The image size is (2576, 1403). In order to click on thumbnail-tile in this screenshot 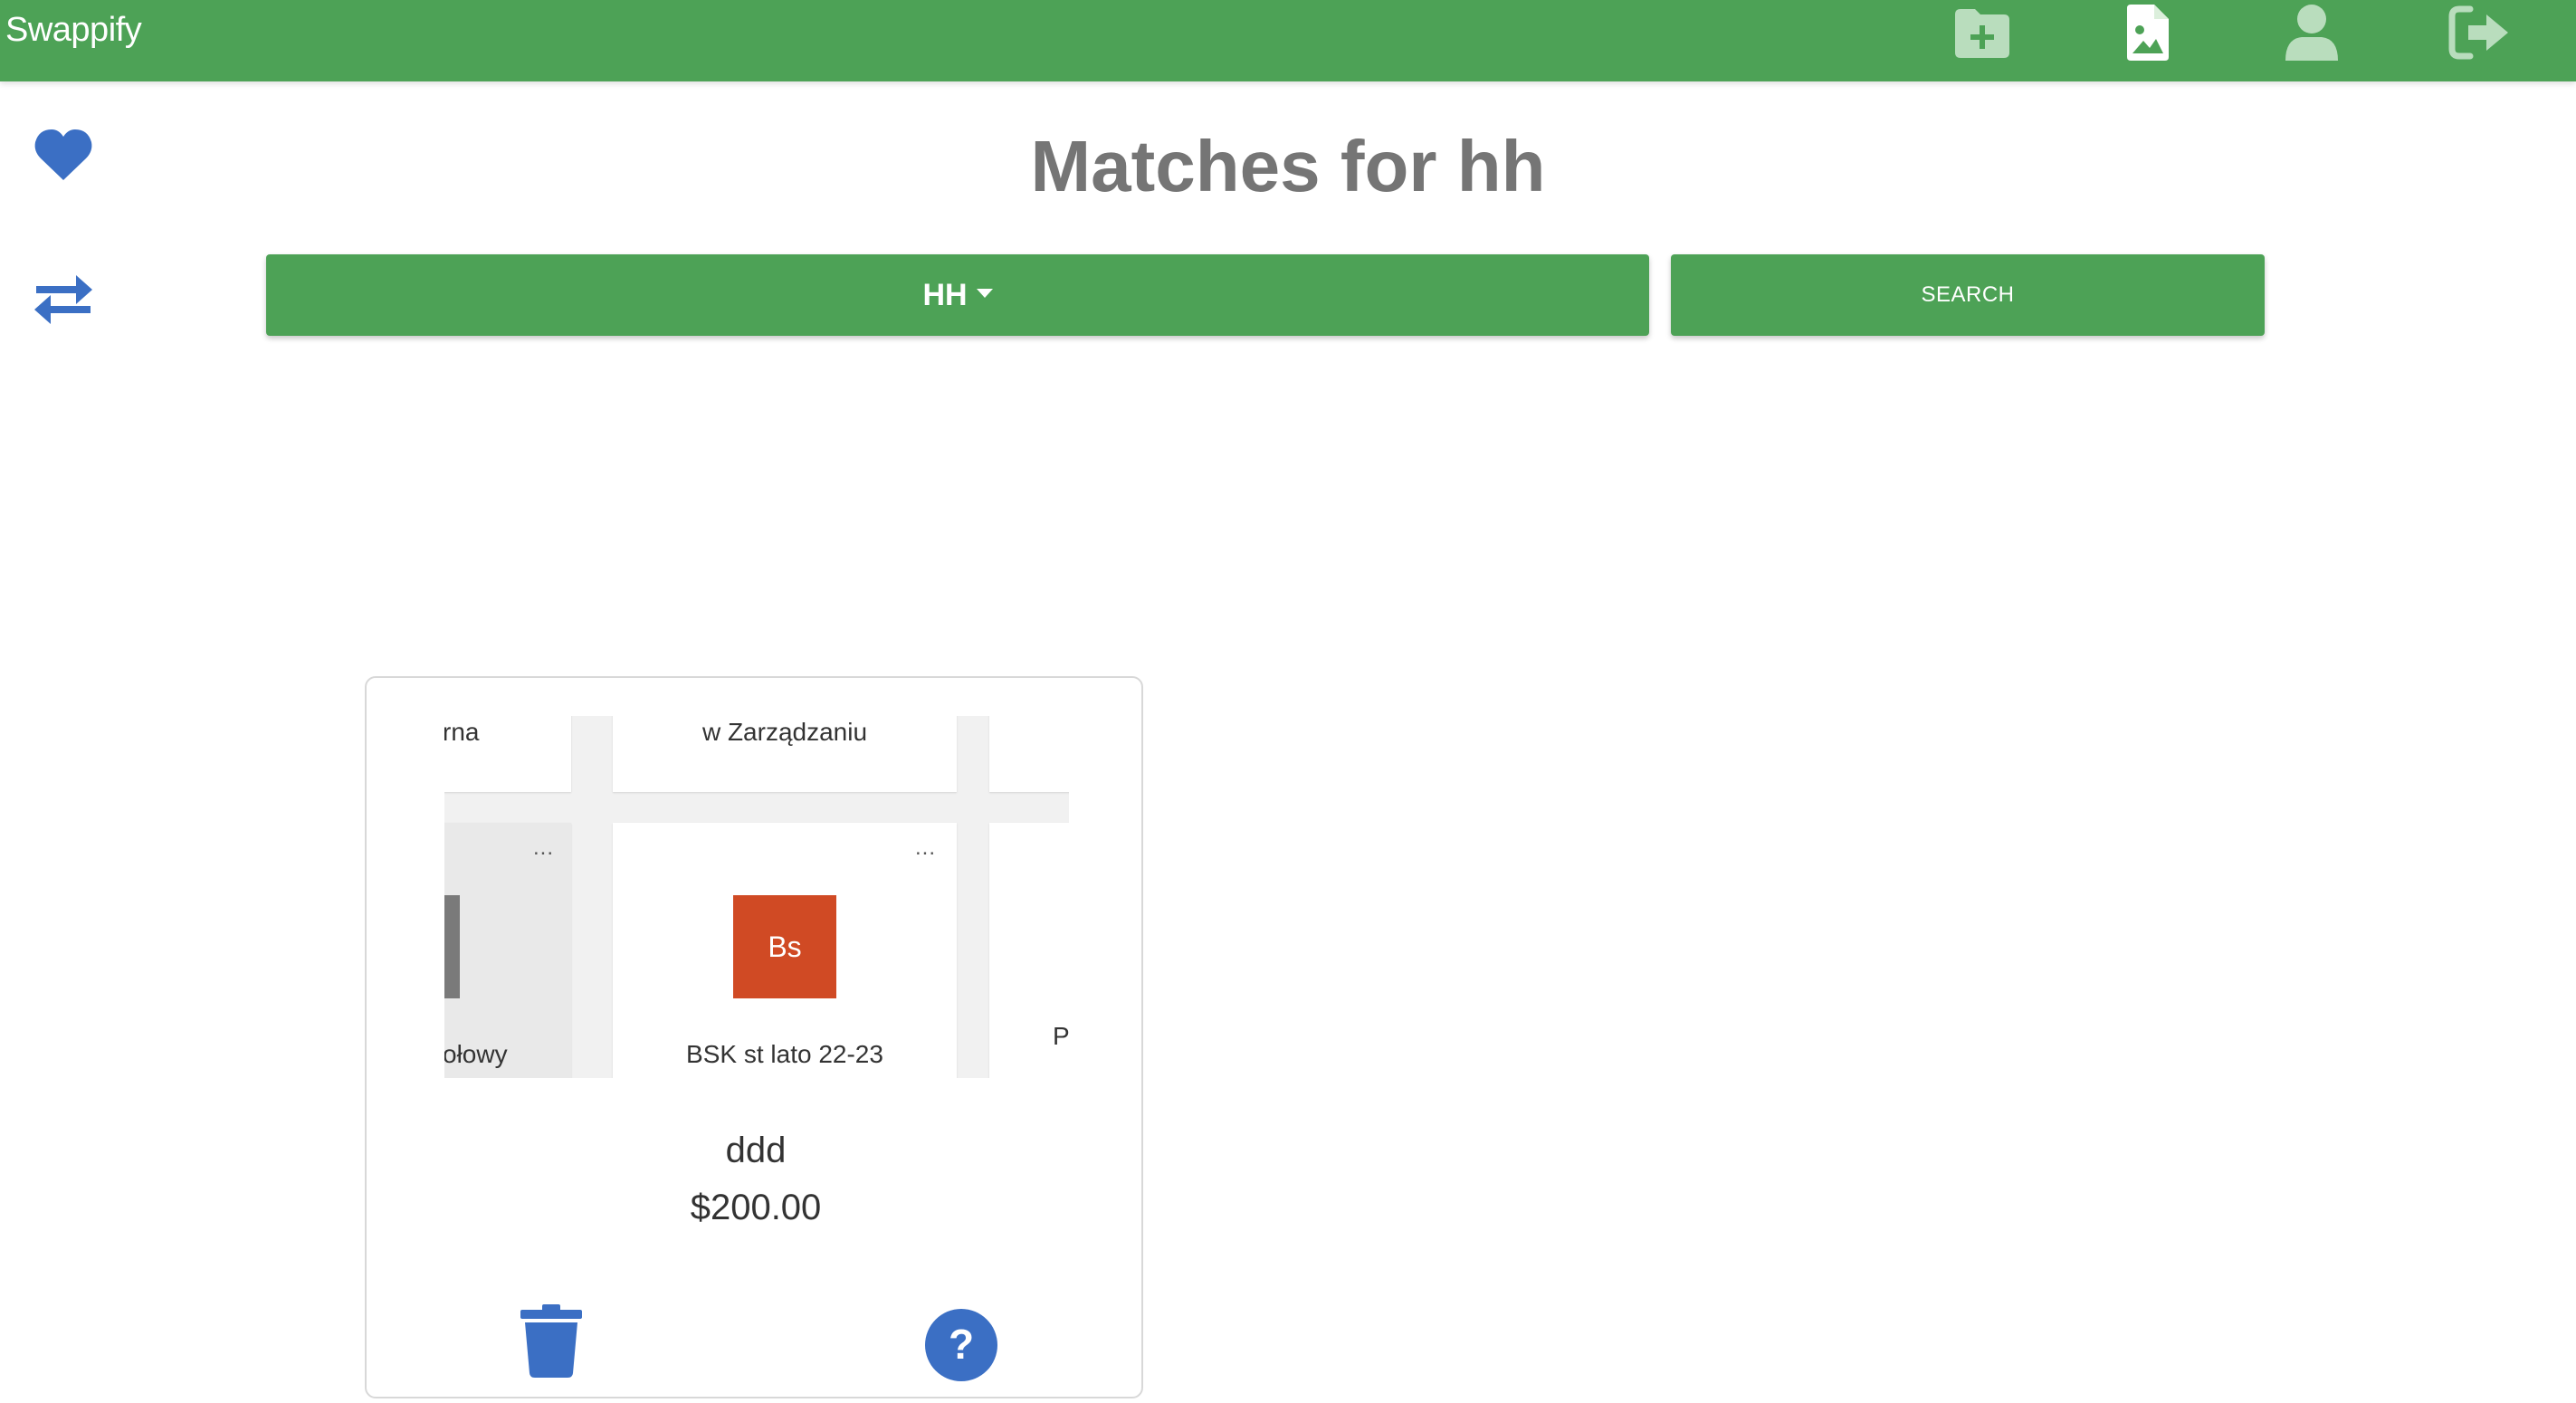, I will do `click(1029, 754)`.